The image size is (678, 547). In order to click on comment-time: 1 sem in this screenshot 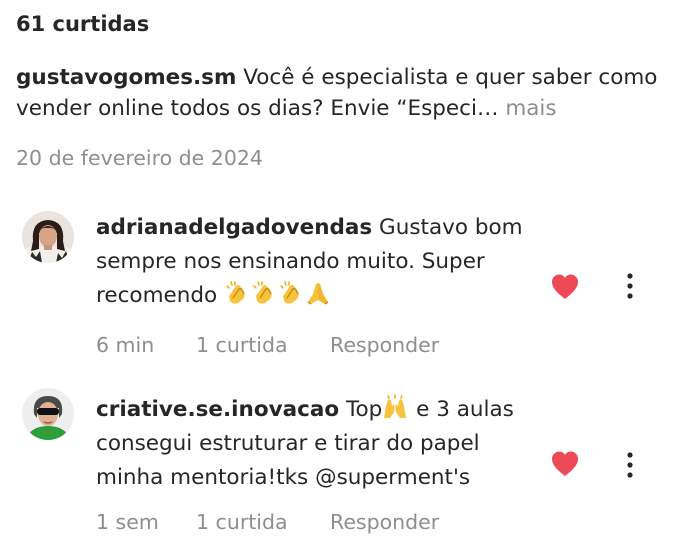, I will do `click(127, 522)`.